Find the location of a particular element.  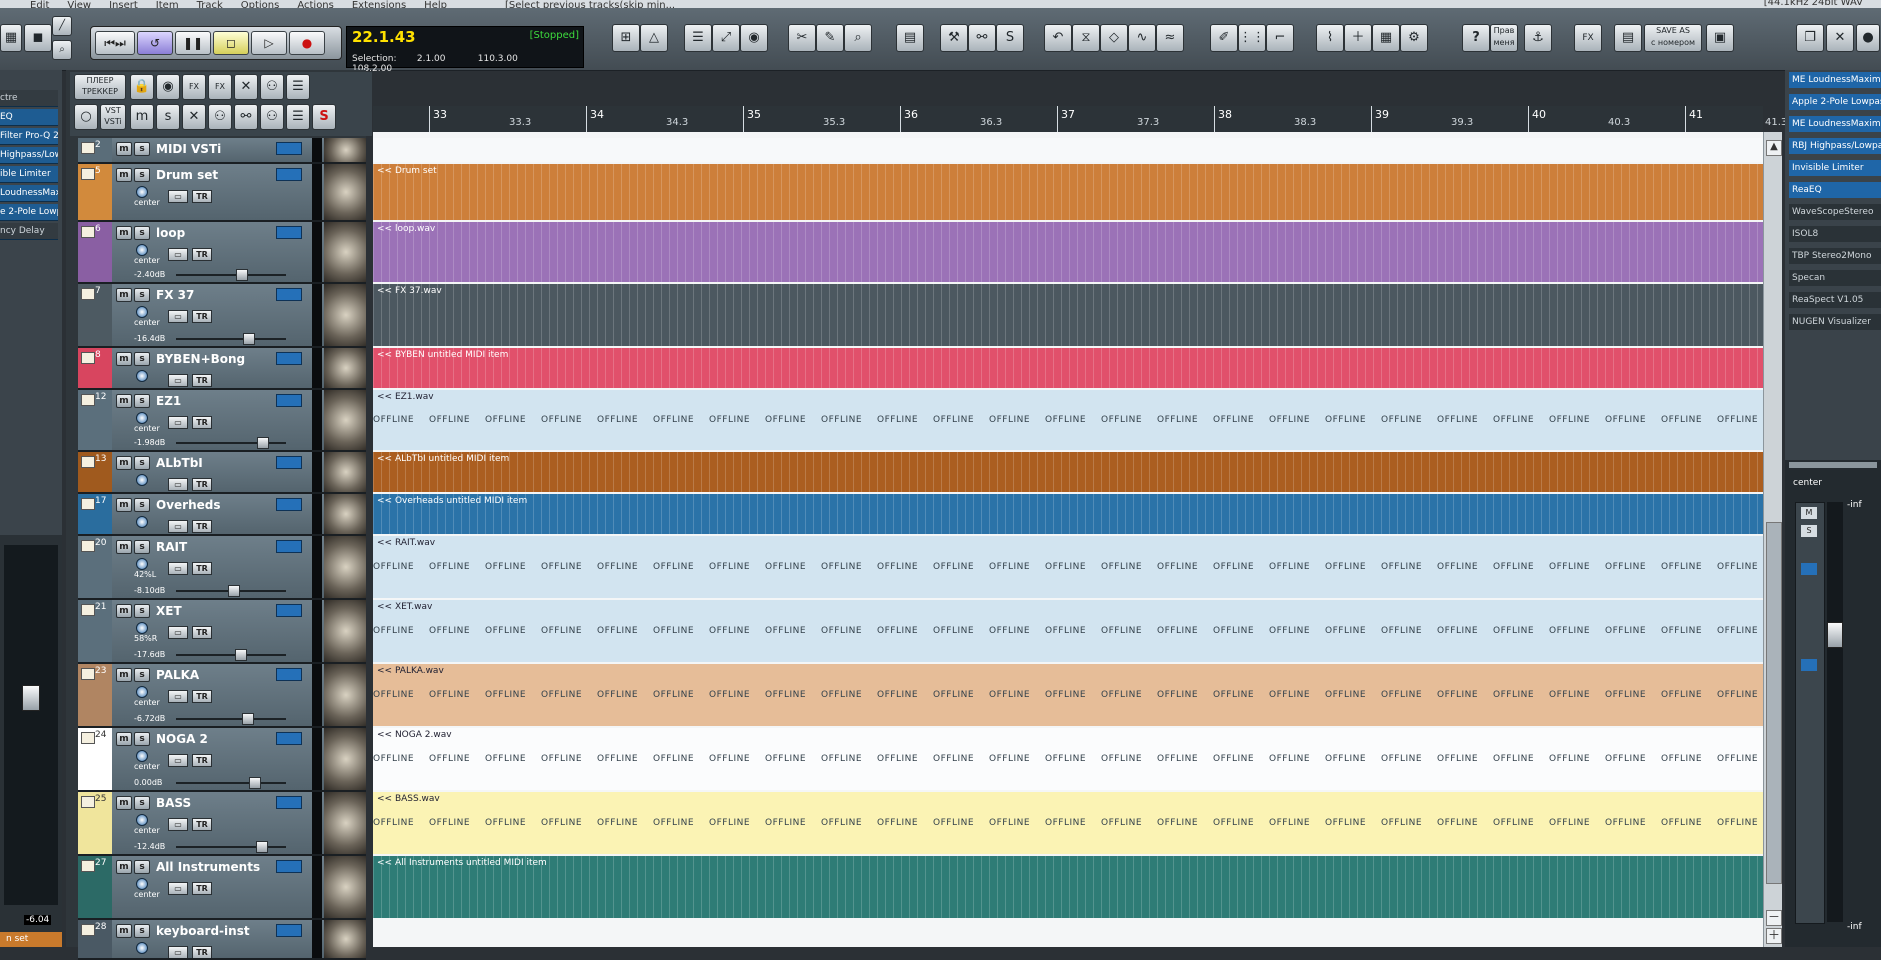

track-lane: << BYBEN untitled MIDI item is located at coordinates (1068, 368).